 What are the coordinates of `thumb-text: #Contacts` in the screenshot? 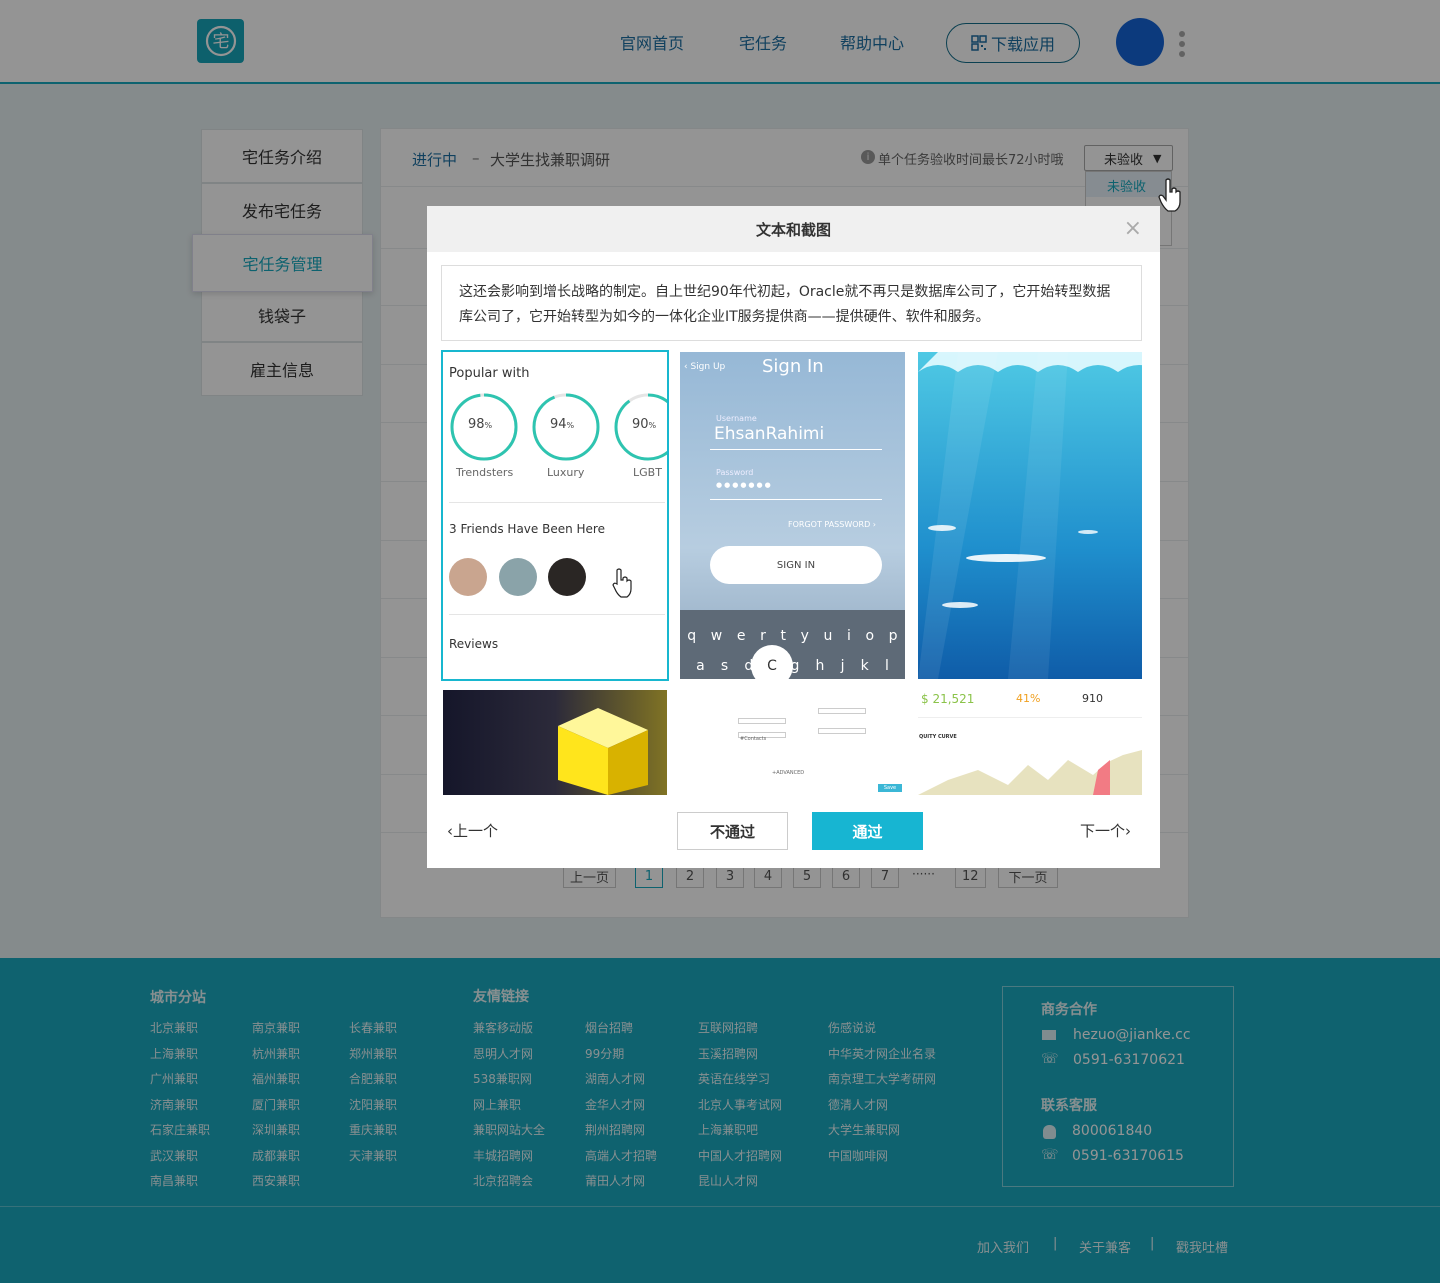 It's located at (753, 739).